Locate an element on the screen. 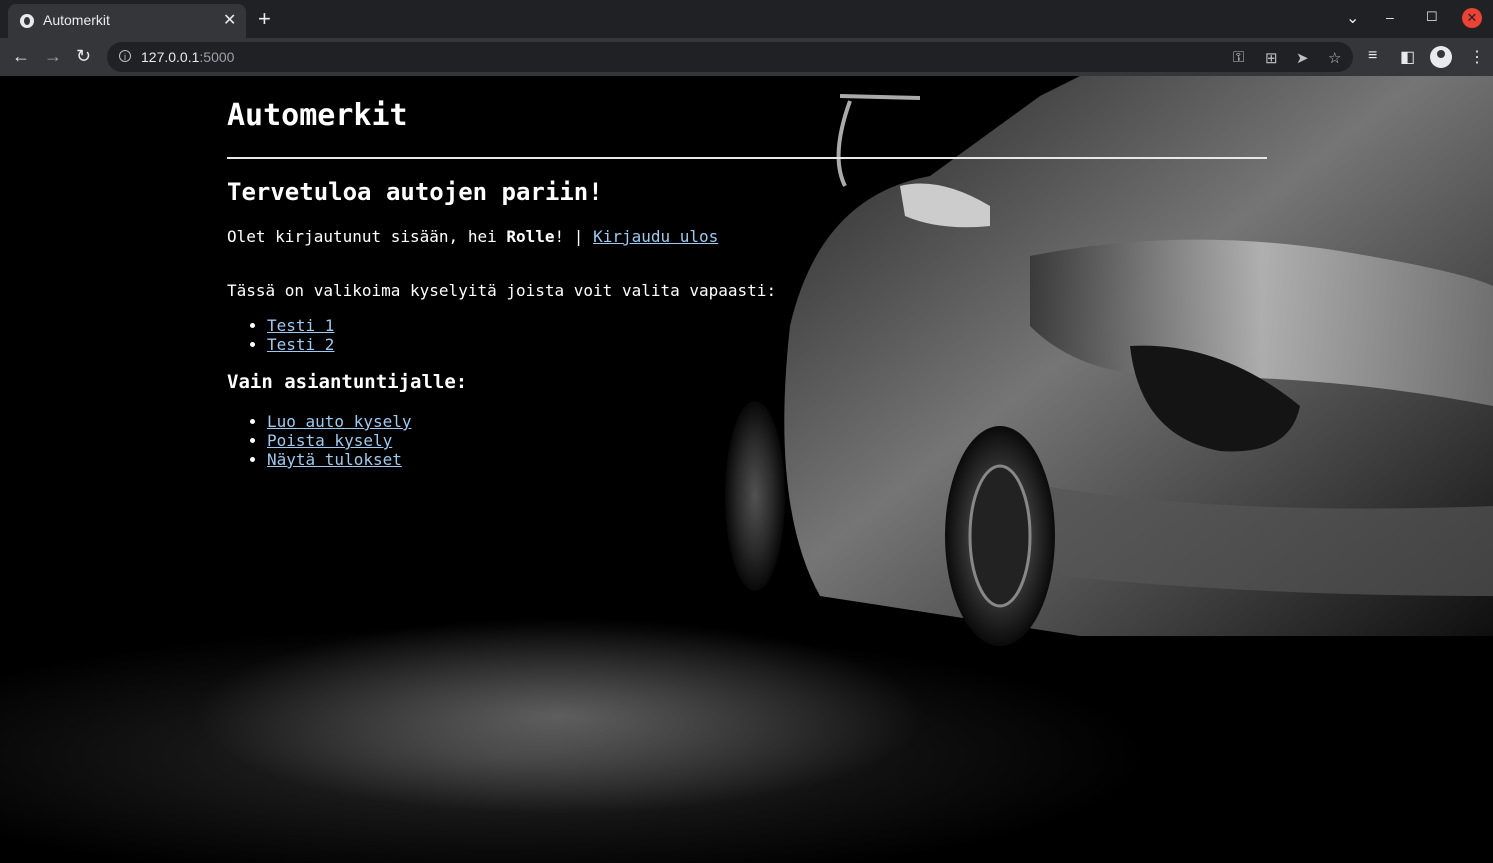  site-title: Automerkit is located at coordinates (317, 115).